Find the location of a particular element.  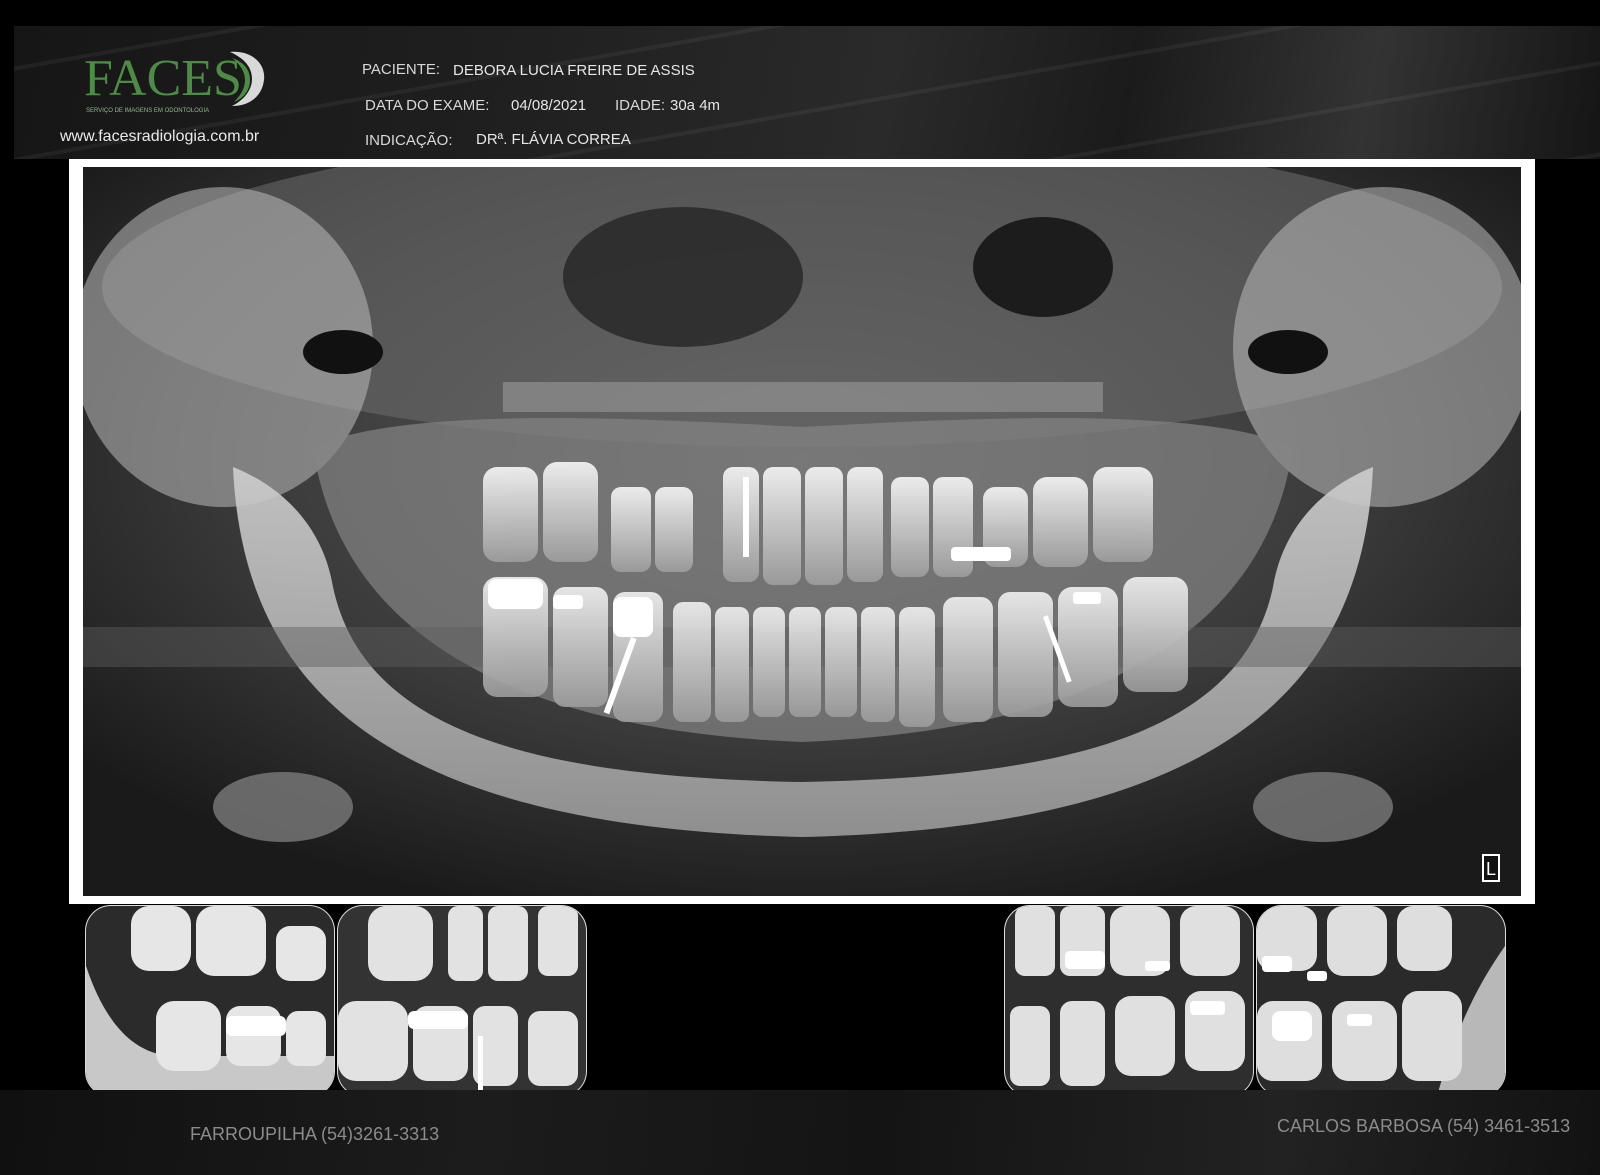

indication-label: INDICAÇÃO: is located at coordinates (409, 140).